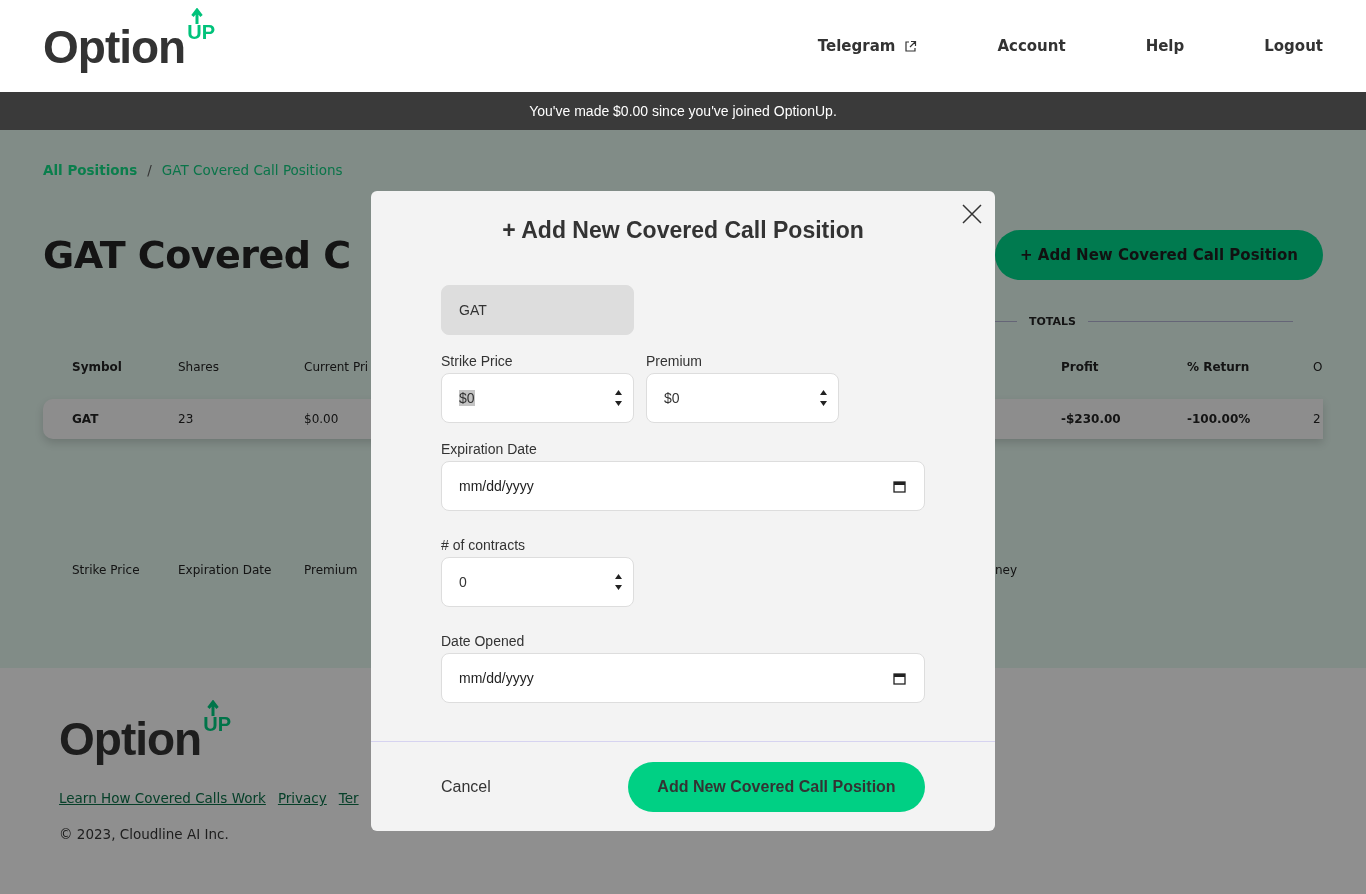 This screenshot has height=894, width=1366. What do you see at coordinates (484, 545) in the screenshot?
I see `field-label: # of contracts` at bounding box center [484, 545].